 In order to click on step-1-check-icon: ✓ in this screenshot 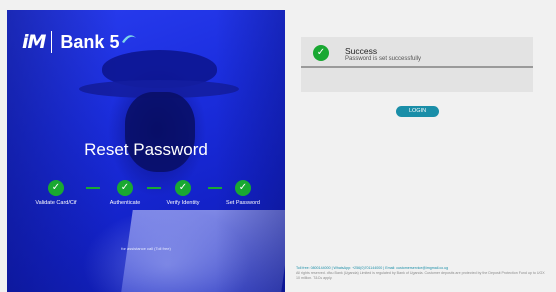, I will do `click(56, 188)`.